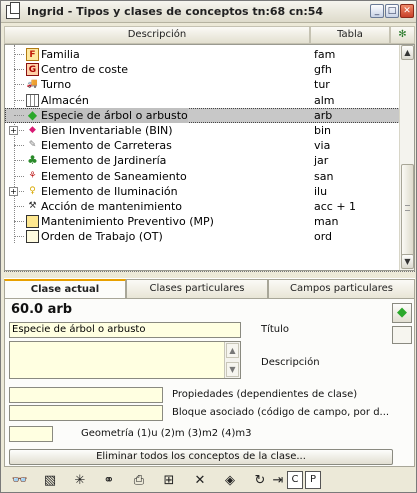 The image size is (417, 493). Describe the element at coordinates (169, 481) in the screenshot. I see `hierarchy-icon: ⊞` at that location.